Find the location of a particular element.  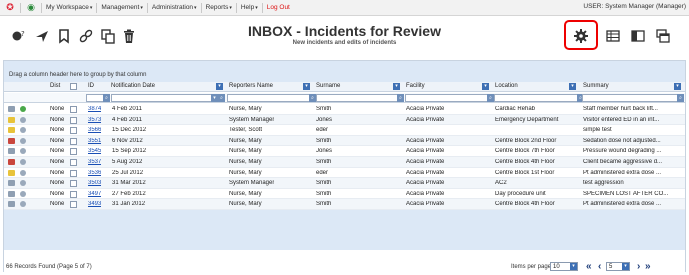

location-cell: Cardiac Rehab is located at coordinates (515, 109).